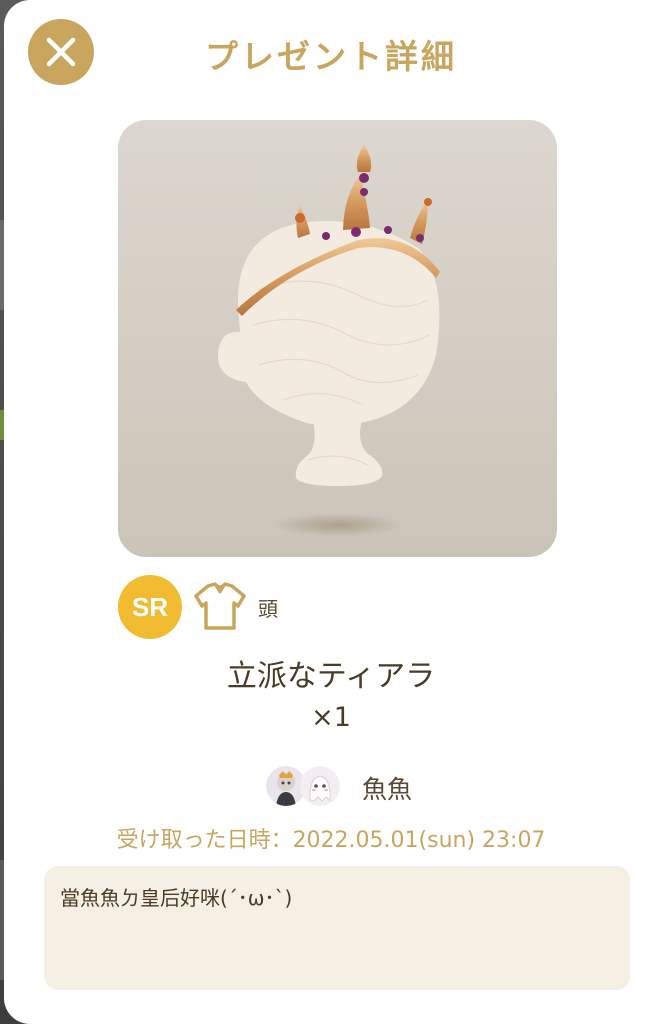  I want to click on item-name: 立派なティアラ, so click(331, 676).